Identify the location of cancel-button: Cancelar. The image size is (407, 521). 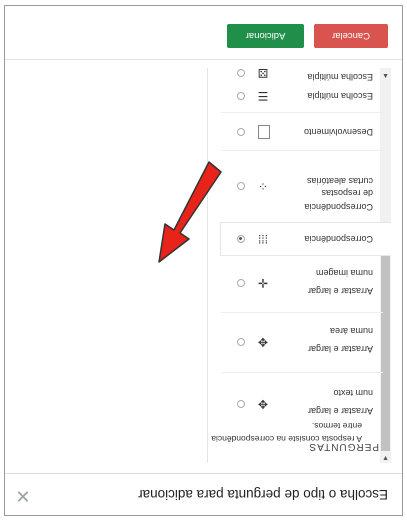
(351, 36).